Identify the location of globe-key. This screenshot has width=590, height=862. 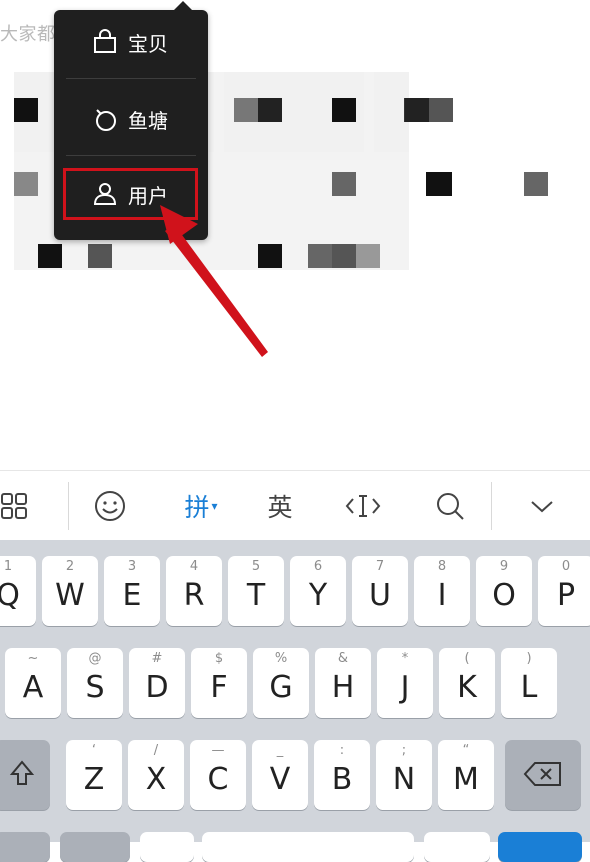
(95, 847).